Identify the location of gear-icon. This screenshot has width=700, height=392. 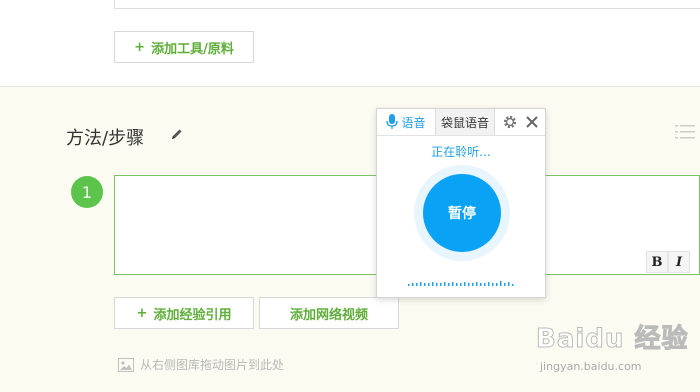
(510, 122).